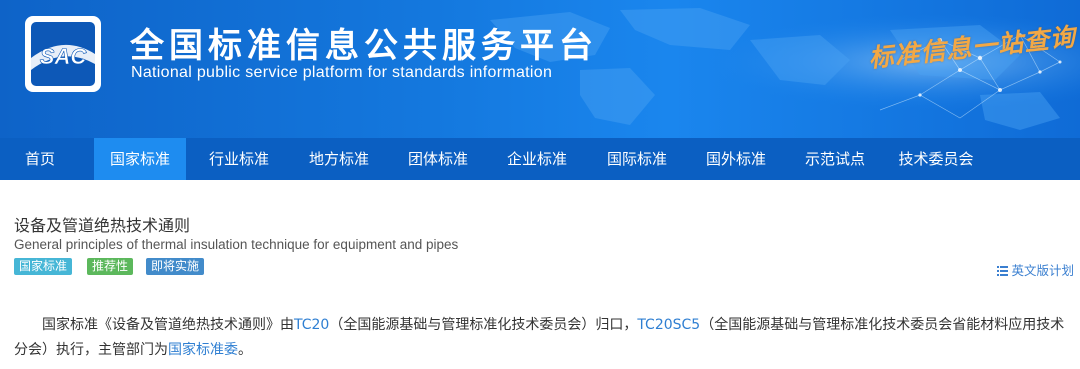 The width and height of the screenshot is (1080, 369). What do you see at coordinates (637, 159) in the screenshot?
I see `nav-item-international-standards: 国际标准` at bounding box center [637, 159].